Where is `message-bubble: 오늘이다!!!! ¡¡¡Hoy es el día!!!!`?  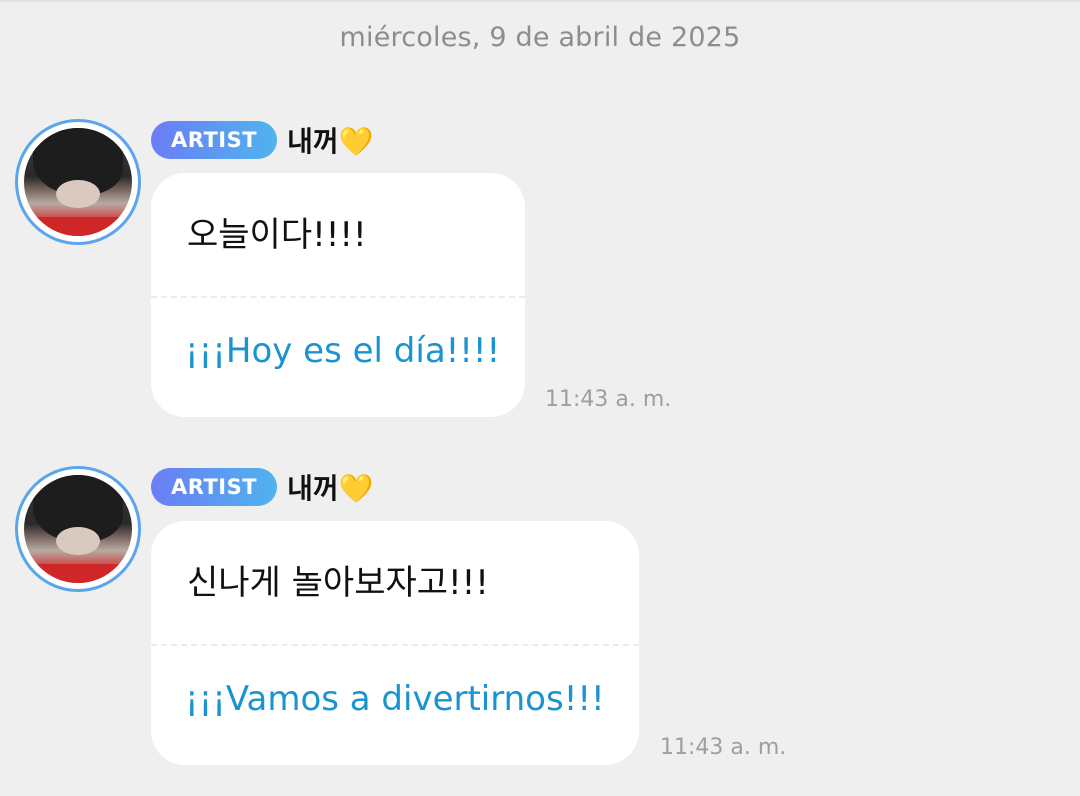
message-bubble: 오늘이다!!!! ¡¡¡Hoy es el día!!!! is located at coordinates (338, 295).